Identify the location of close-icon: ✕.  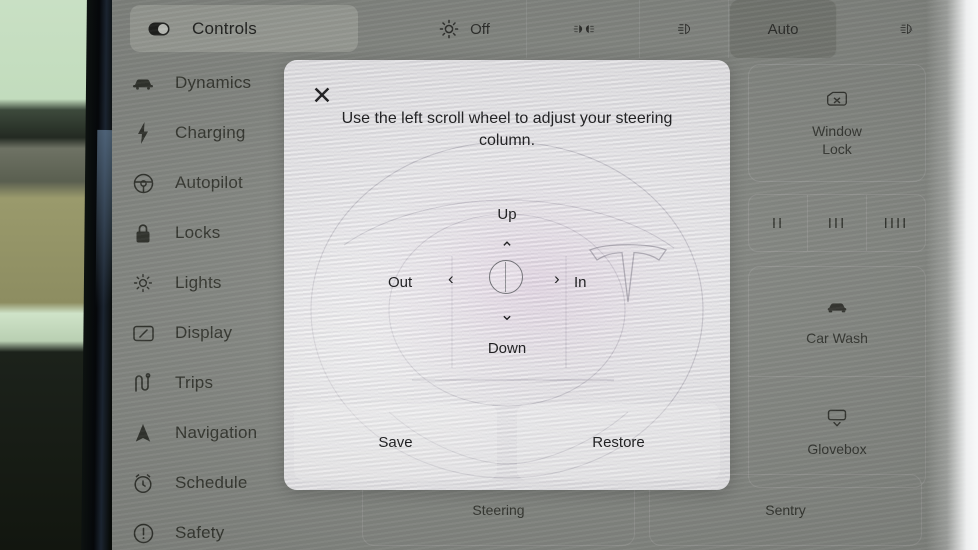
(322, 96).